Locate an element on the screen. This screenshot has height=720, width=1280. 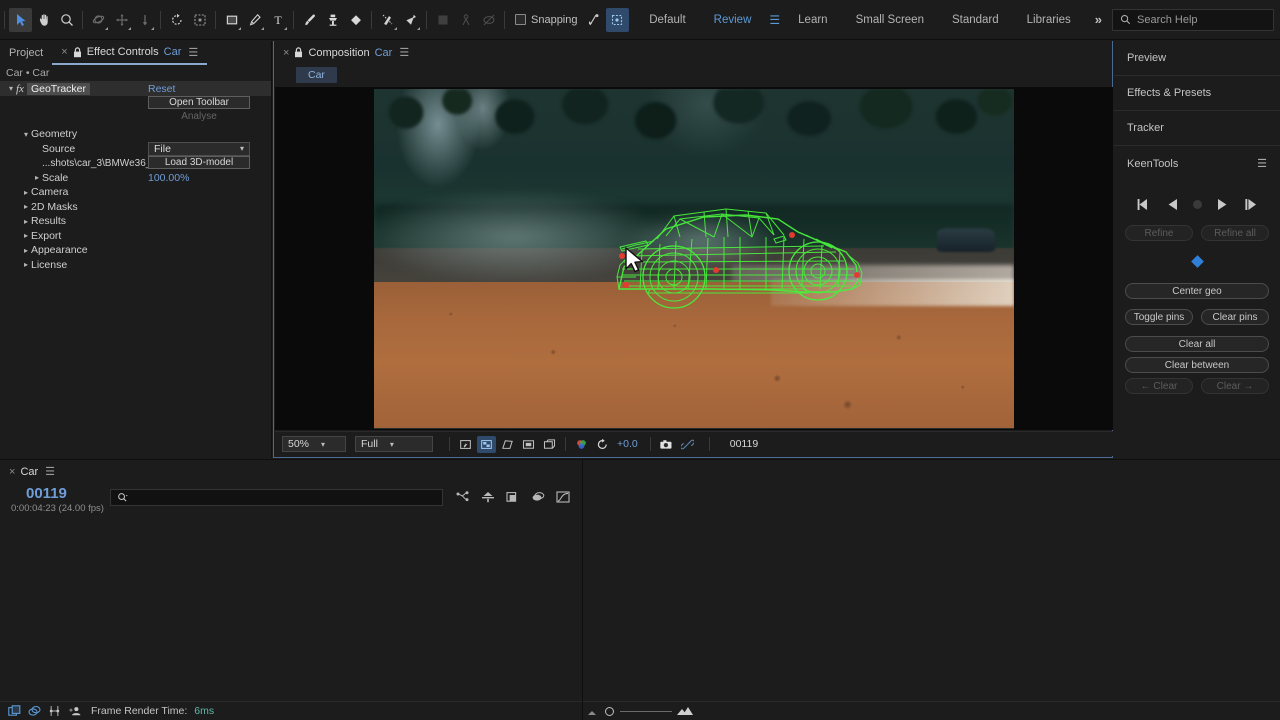
snapping-checkbox is located at coordinates (520, 19).